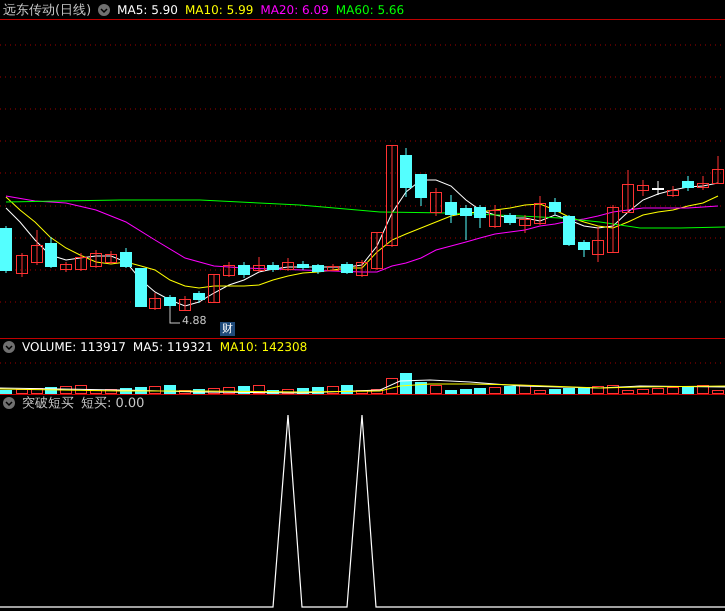  What do you see at coordinates (47, 10) in the screenshot?
I see `stock-title: 远东传动(日线)` at bounding box center [47, 10].